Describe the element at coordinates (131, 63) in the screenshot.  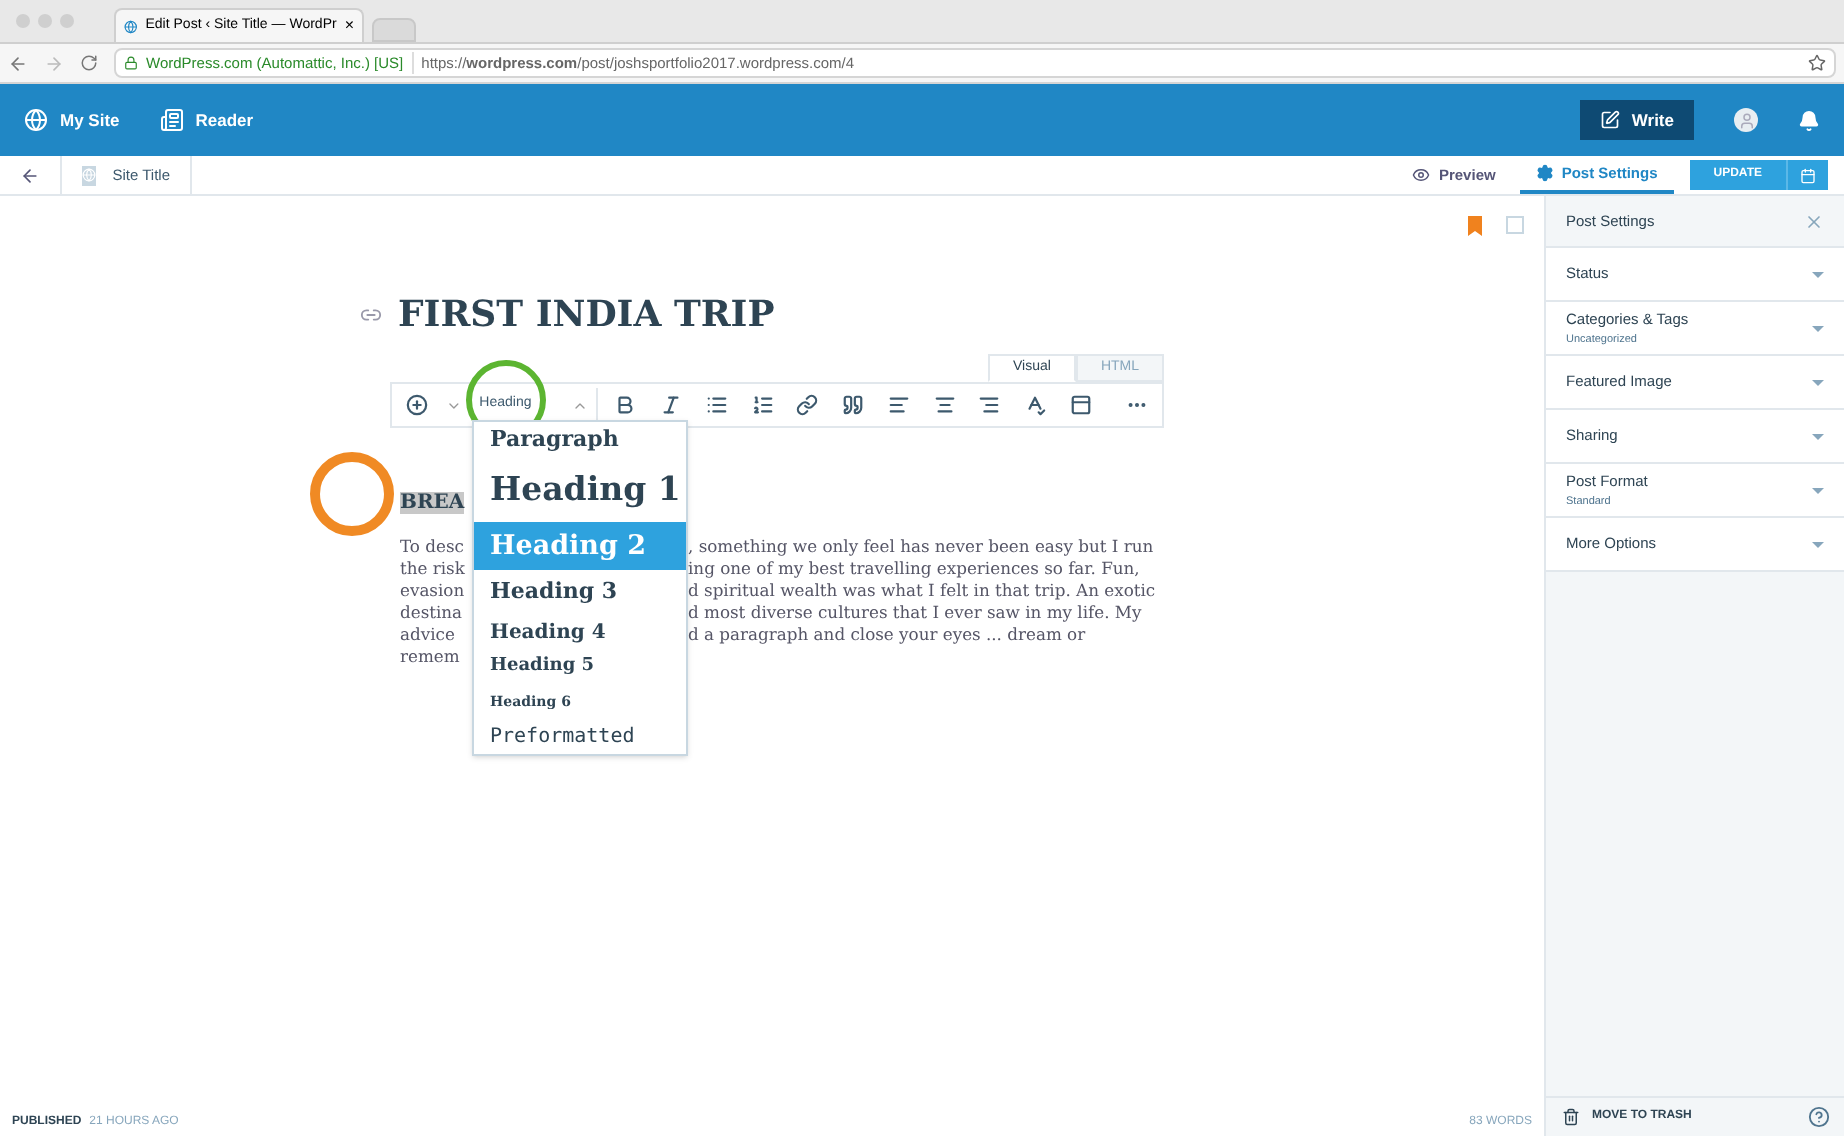
I see `lock-icon` at that location.